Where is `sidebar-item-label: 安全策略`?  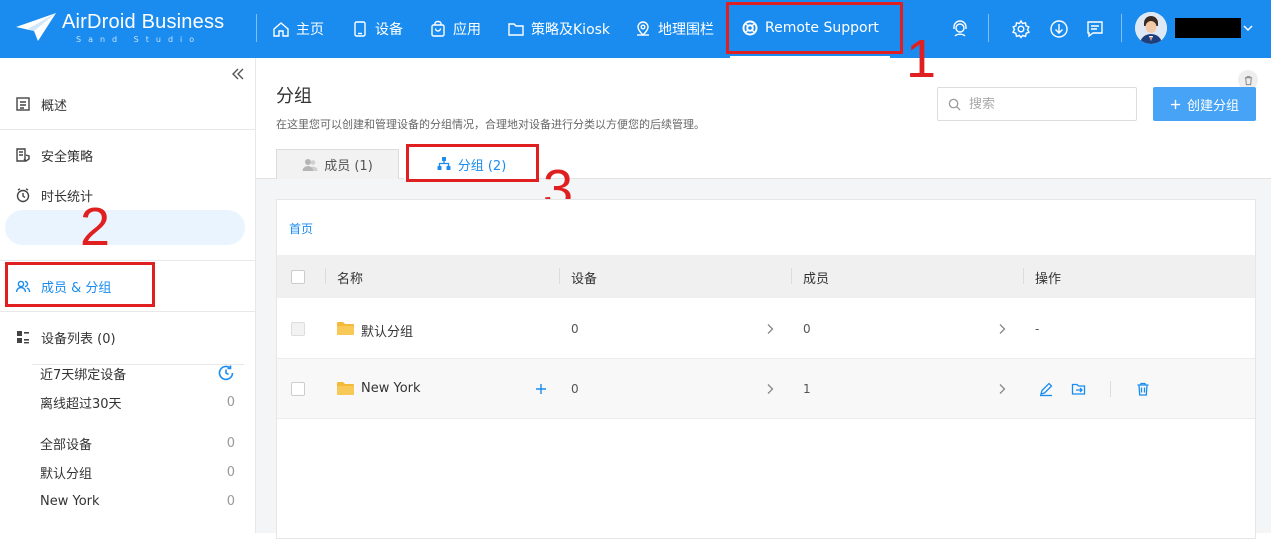 sidebar-item-label: 安全策略 is located at coordinates (67, 157).